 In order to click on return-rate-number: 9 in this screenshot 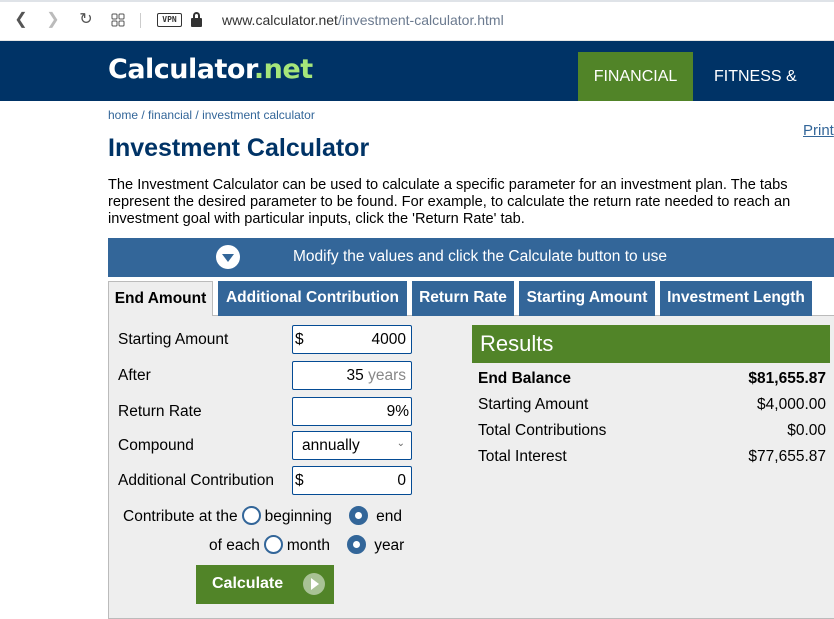, I will do `click(391, 411)`.